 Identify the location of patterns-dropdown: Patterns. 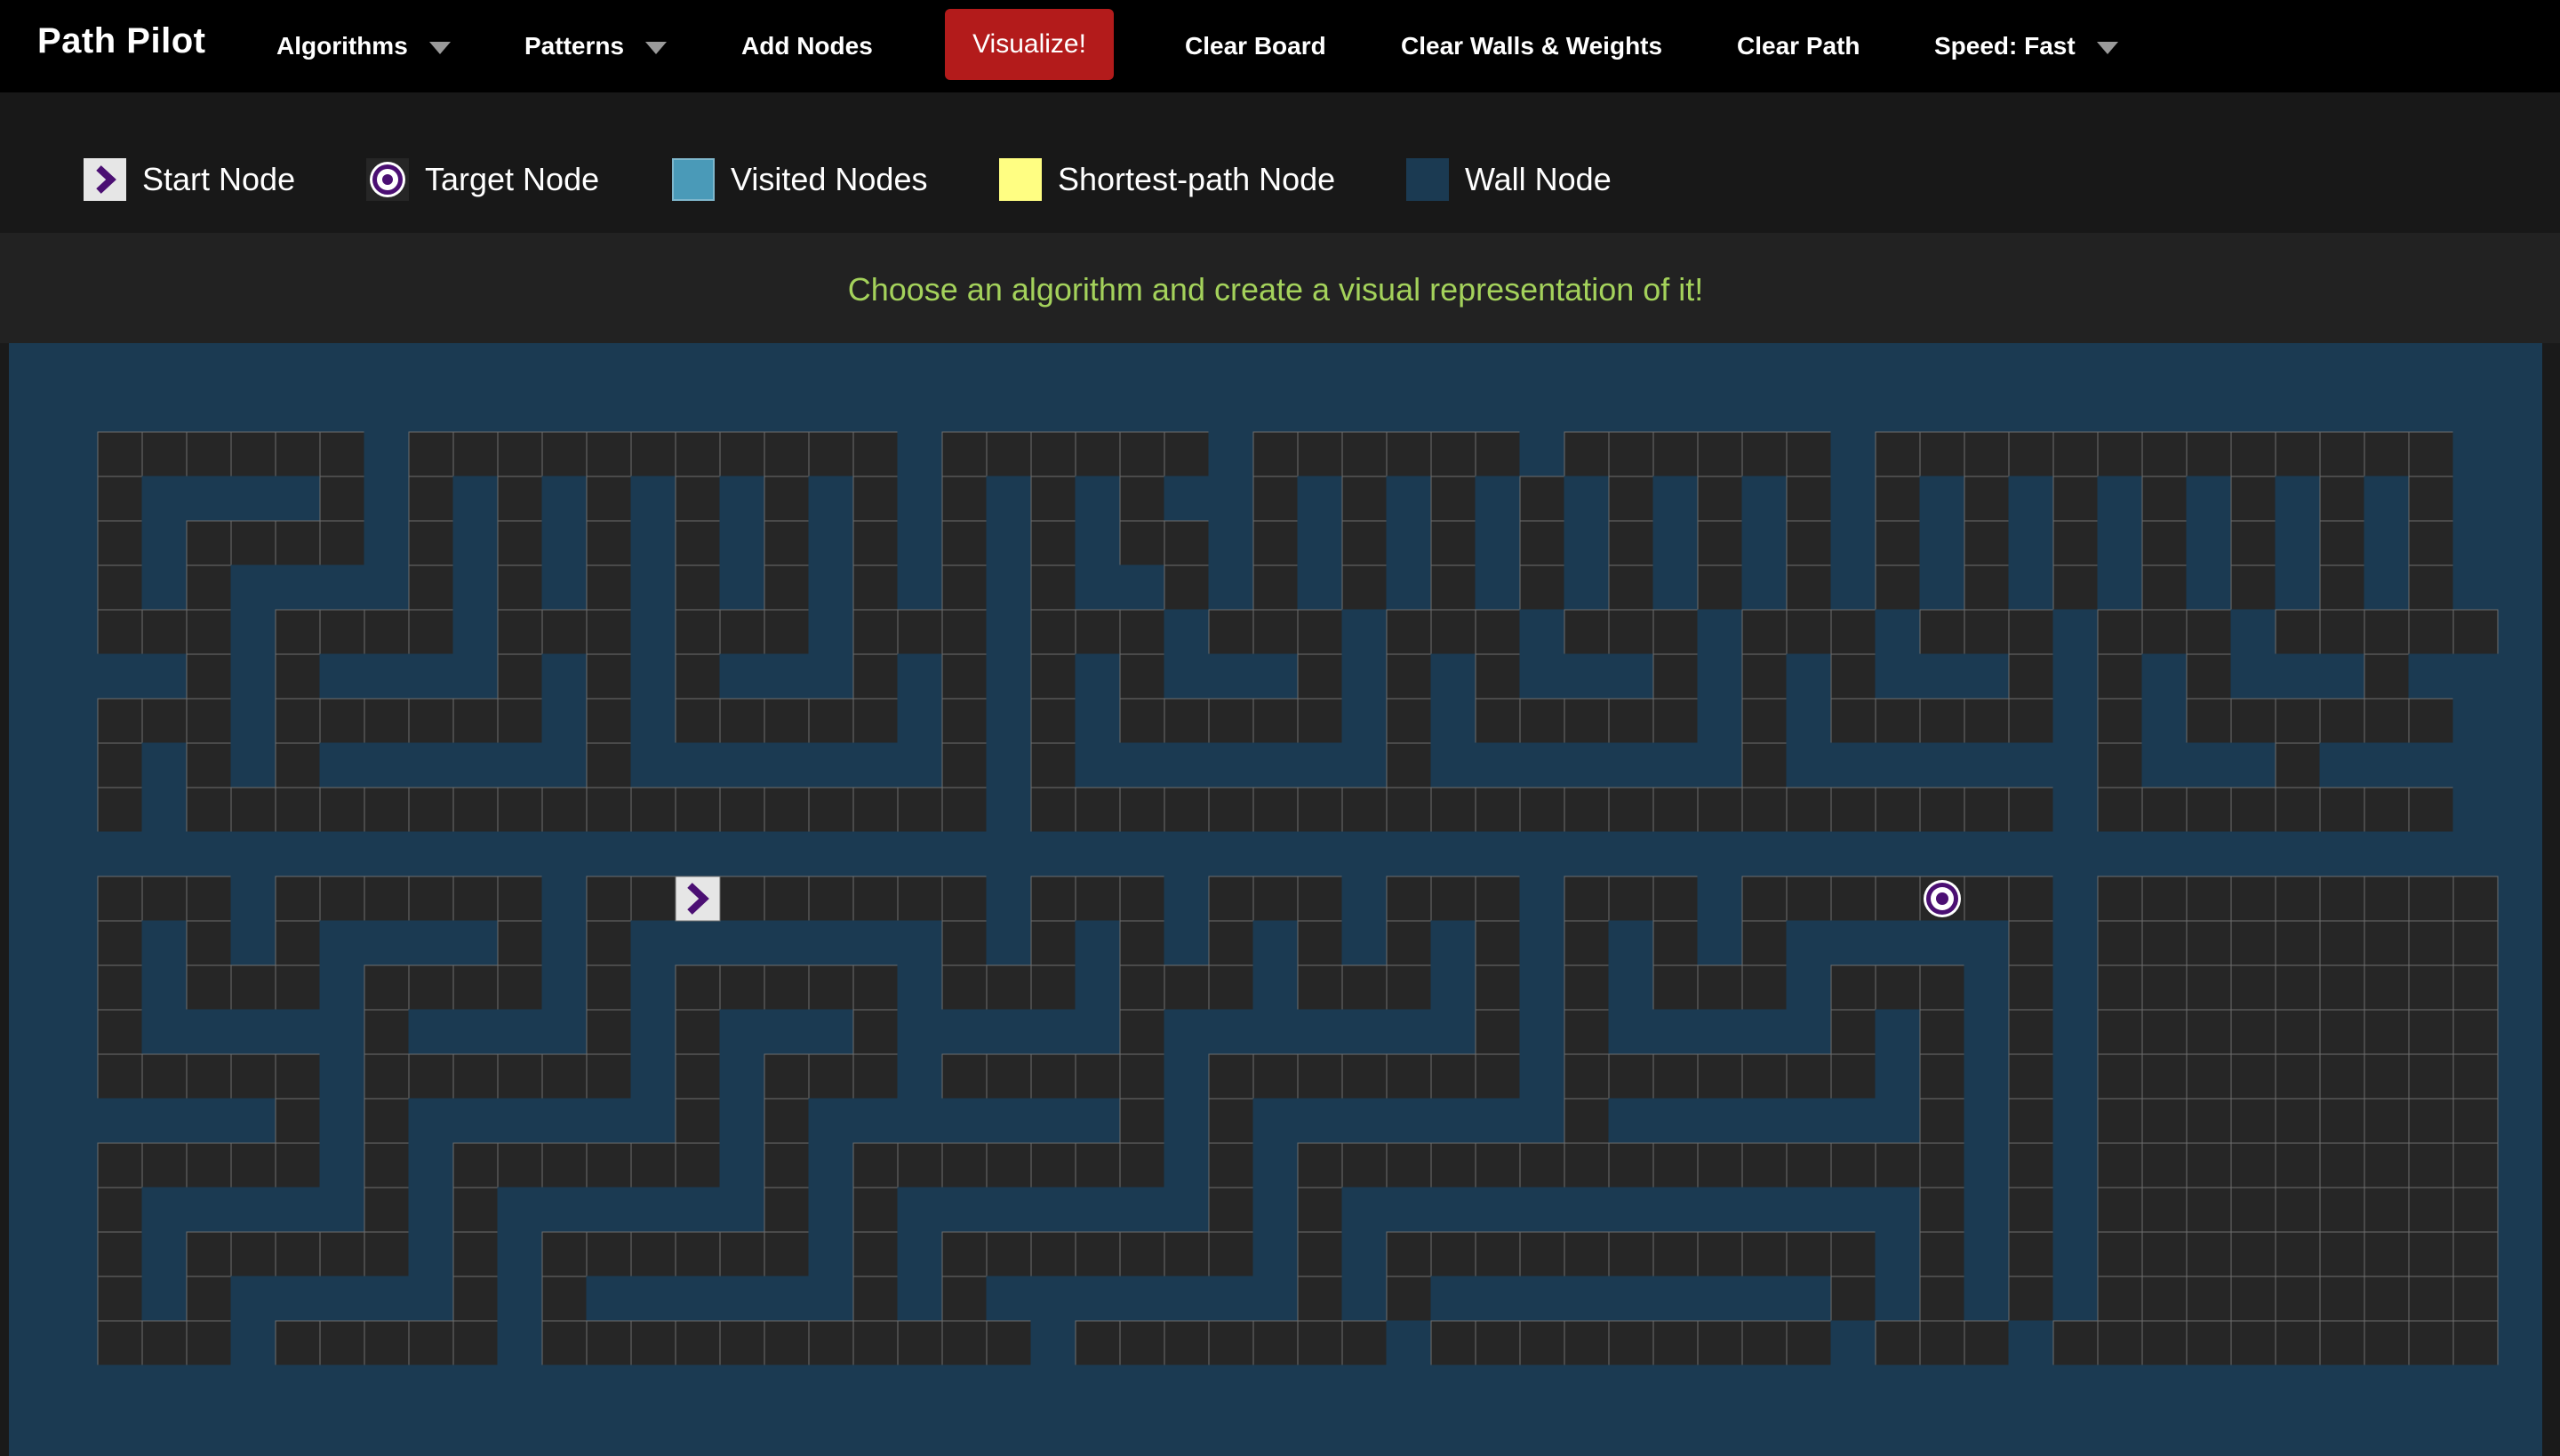
(596, 46).